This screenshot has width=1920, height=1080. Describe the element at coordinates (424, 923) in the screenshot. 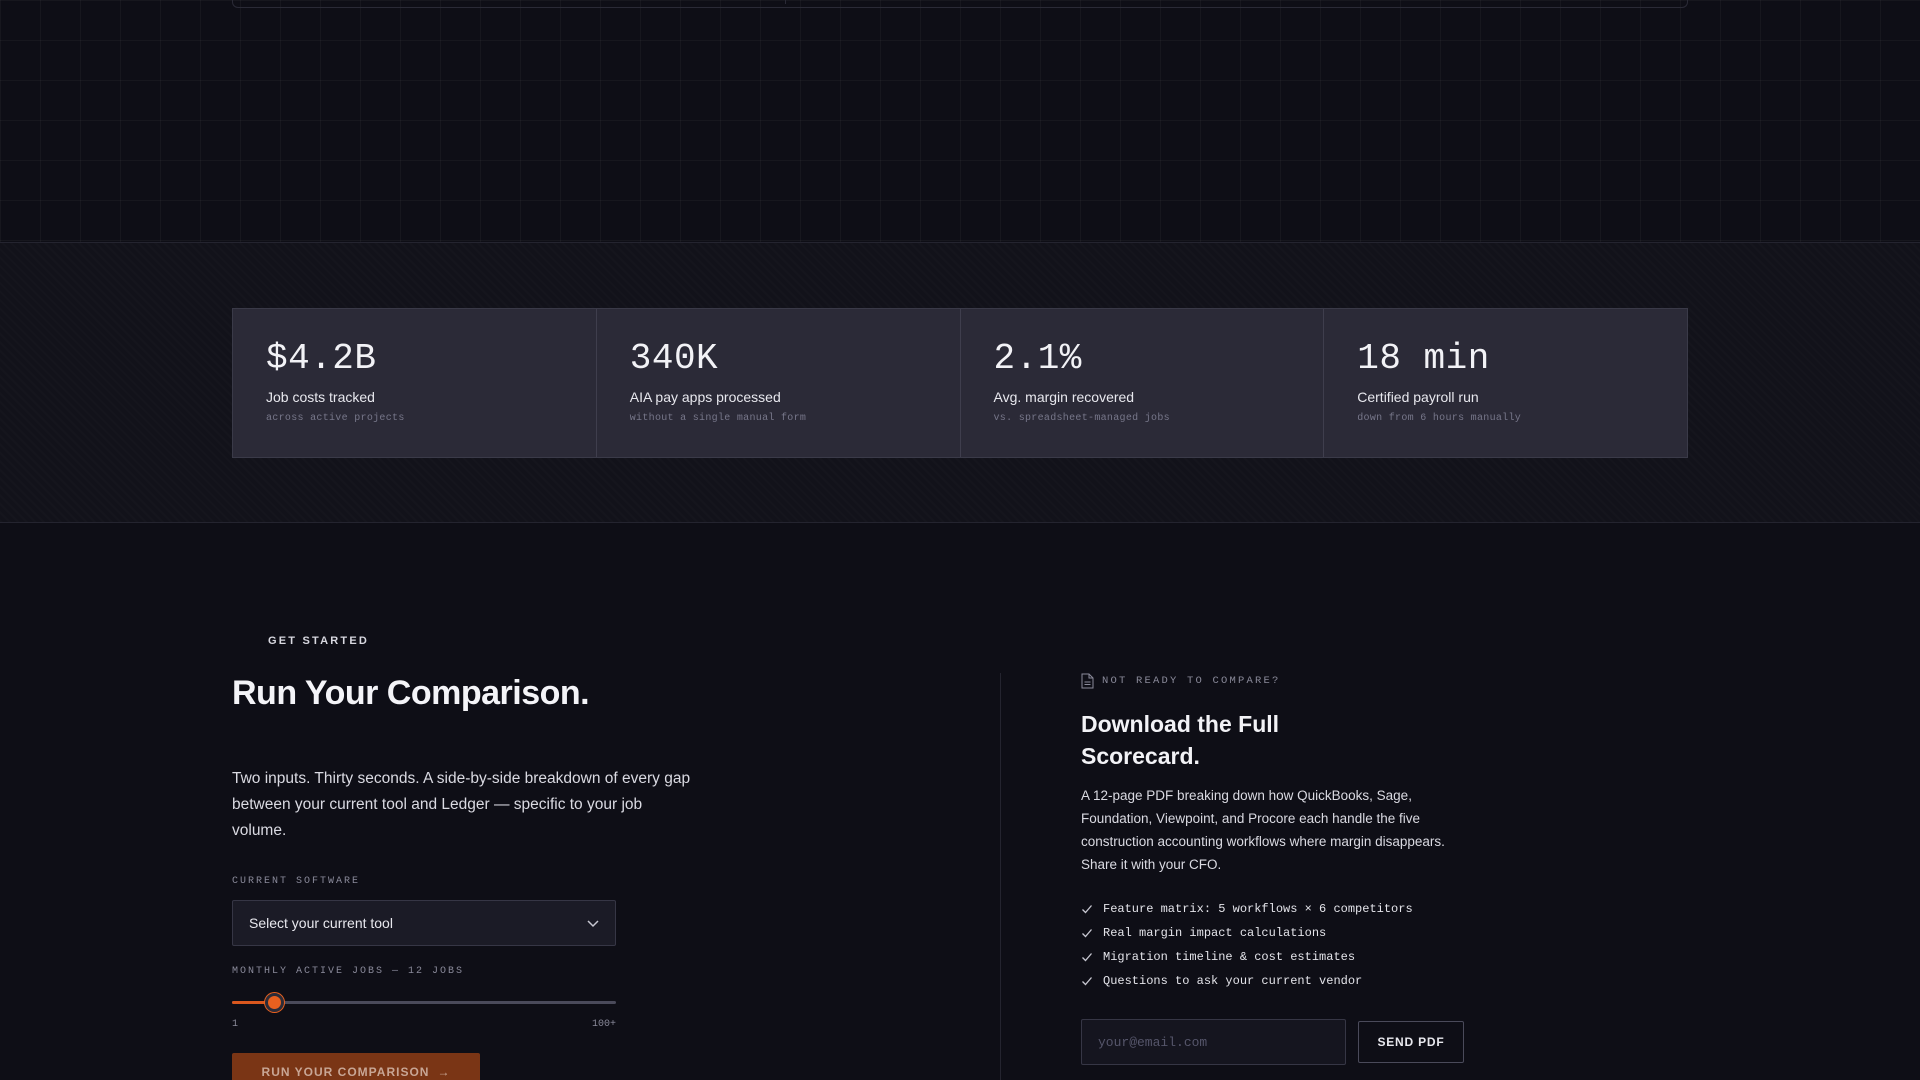

I see `software-select: Select your current tool` at that location.